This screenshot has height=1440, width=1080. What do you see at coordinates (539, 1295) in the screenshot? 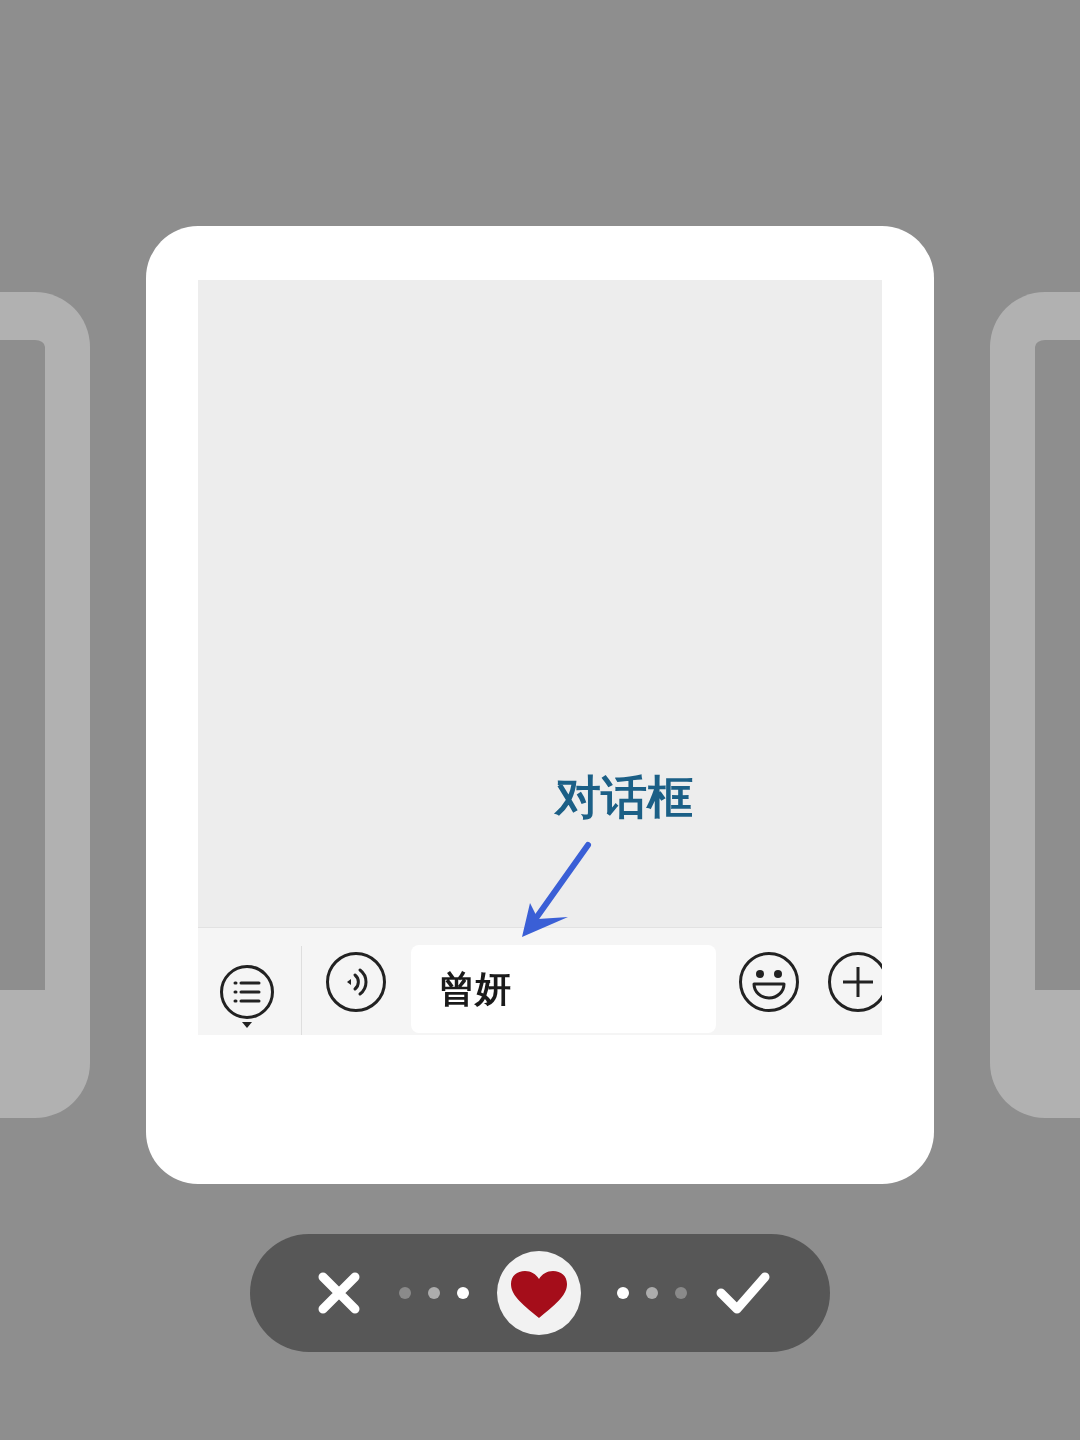
I see `heart-icon` at bounding box center [539, 1295].